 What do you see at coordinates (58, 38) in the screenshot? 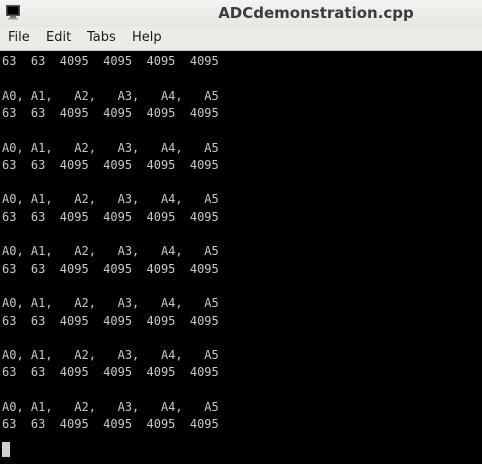
I see `menu-edit: Edit` at bounding box center [58, 38].